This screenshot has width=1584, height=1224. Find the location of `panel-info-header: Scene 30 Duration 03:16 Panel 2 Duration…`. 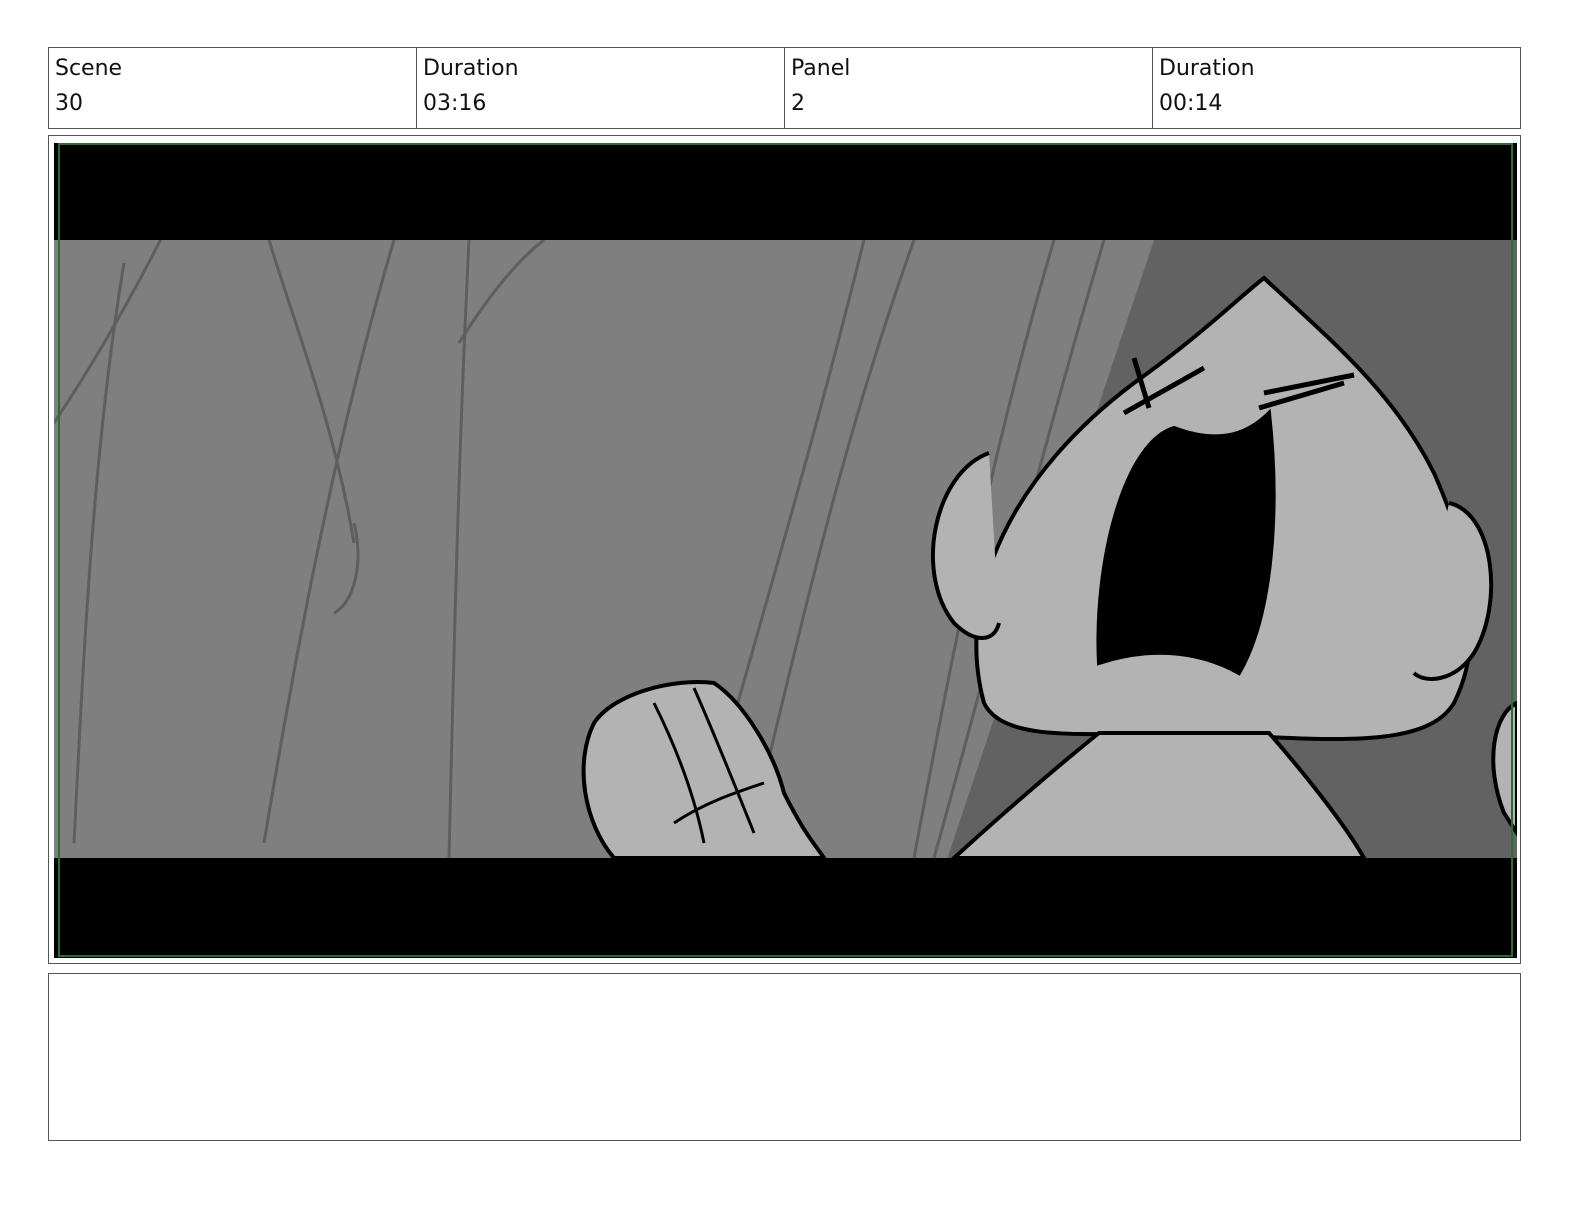

panel-info-header: Scene 30 Duration 03:16 Panel 2 Duration… is located at coordinates (784, 88).